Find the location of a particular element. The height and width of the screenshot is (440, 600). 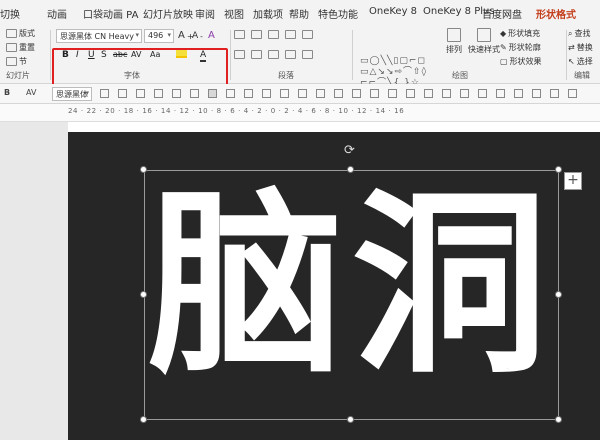

editing-group-label: 编辑 is located at coordinates (582, 75).